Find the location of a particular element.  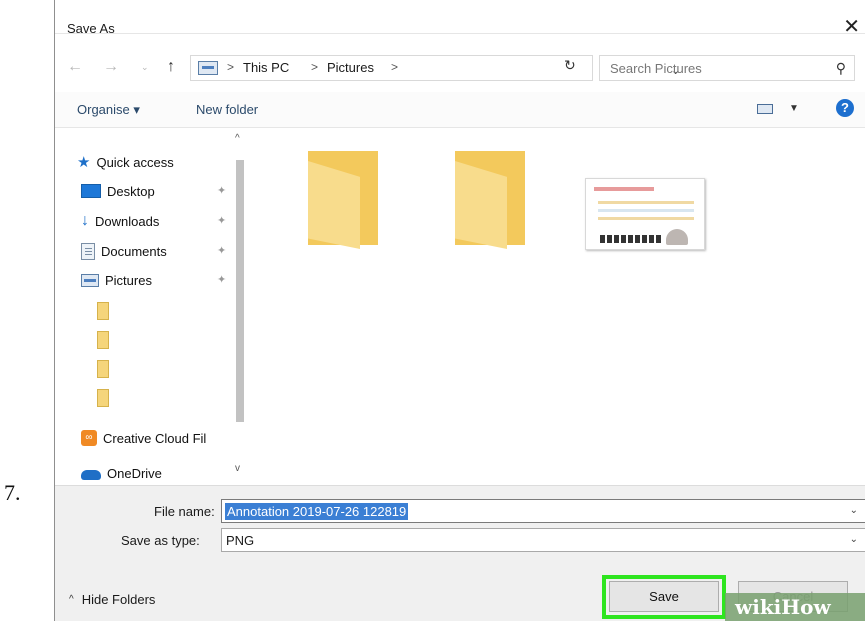

hide-folders-label: Hide Folders is located at coordinates (118, 599).